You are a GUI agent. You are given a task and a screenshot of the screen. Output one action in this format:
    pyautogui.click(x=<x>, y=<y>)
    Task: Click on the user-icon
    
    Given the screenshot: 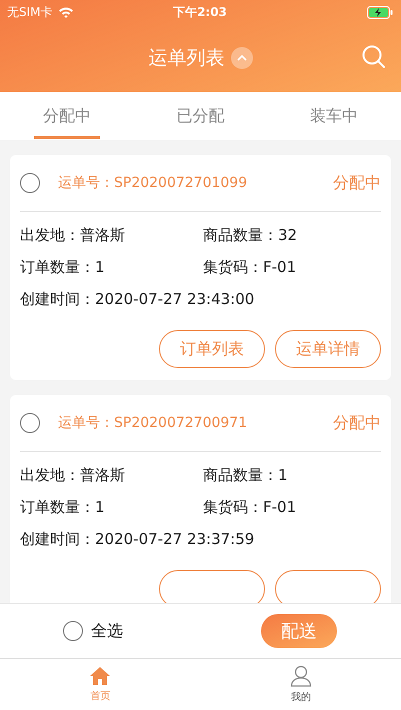 What is the action you would take?
    pyautogui.click(x=301, y=676)
    